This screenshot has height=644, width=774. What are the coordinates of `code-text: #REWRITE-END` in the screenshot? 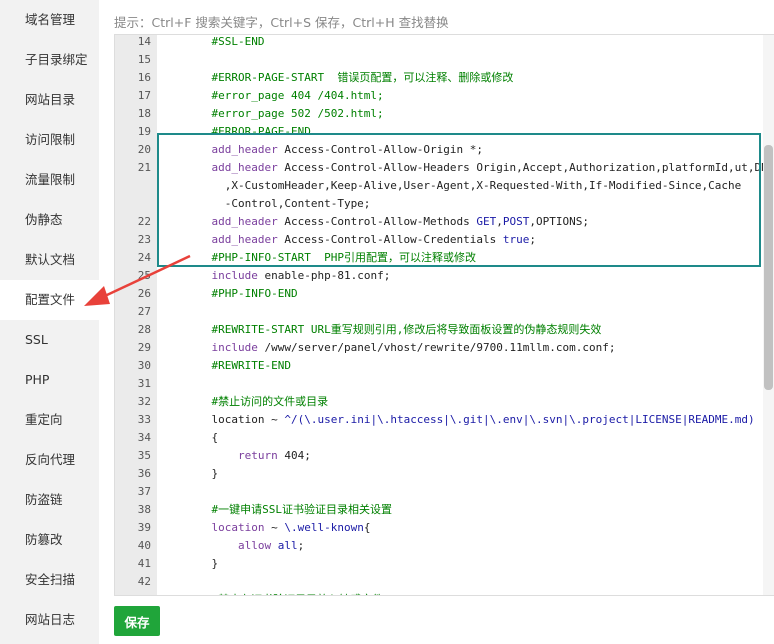 It's located at (238, 366).